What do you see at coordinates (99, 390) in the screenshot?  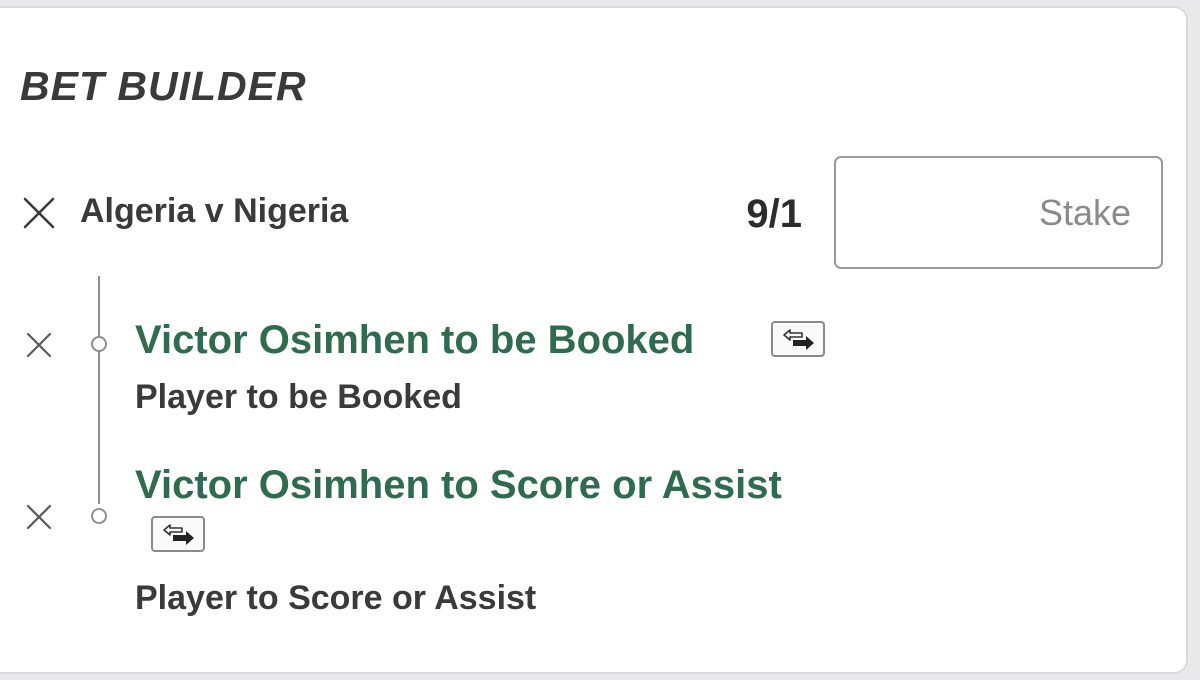 I see `timeline-line` at bounding box center [99, 390].